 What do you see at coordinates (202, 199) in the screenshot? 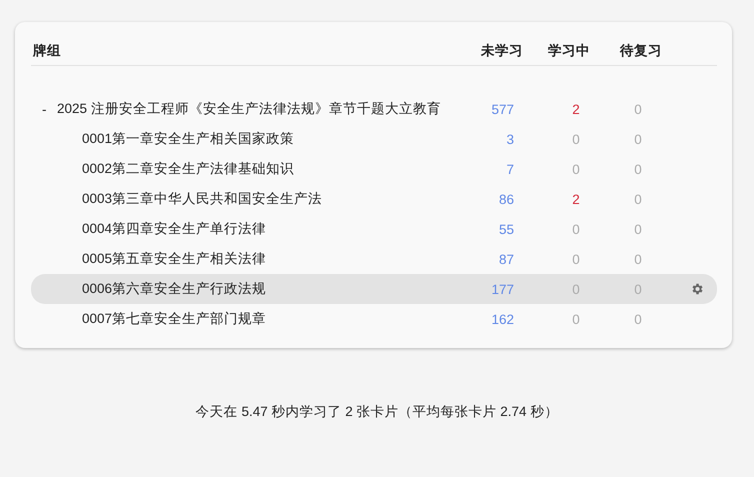
I see `deck-name: 0003第三章中华人民共和国安全生产法` at bounding box center [202, 199].